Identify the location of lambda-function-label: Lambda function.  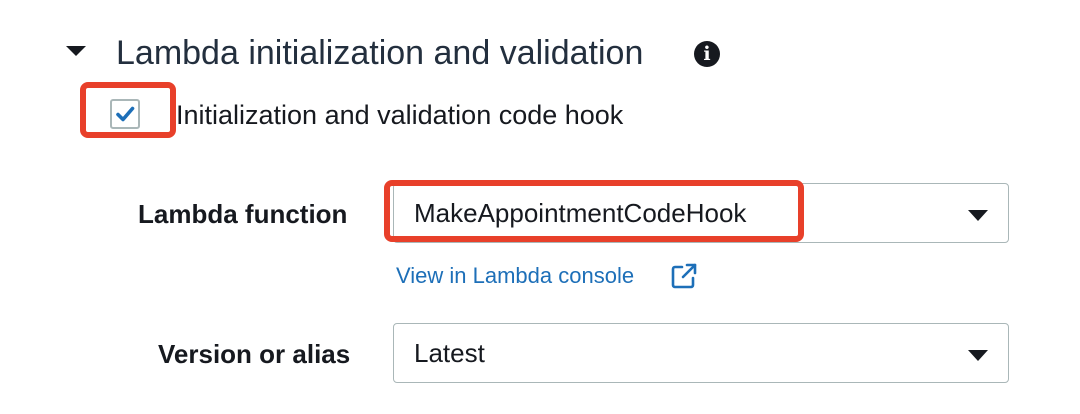
(243, 214).